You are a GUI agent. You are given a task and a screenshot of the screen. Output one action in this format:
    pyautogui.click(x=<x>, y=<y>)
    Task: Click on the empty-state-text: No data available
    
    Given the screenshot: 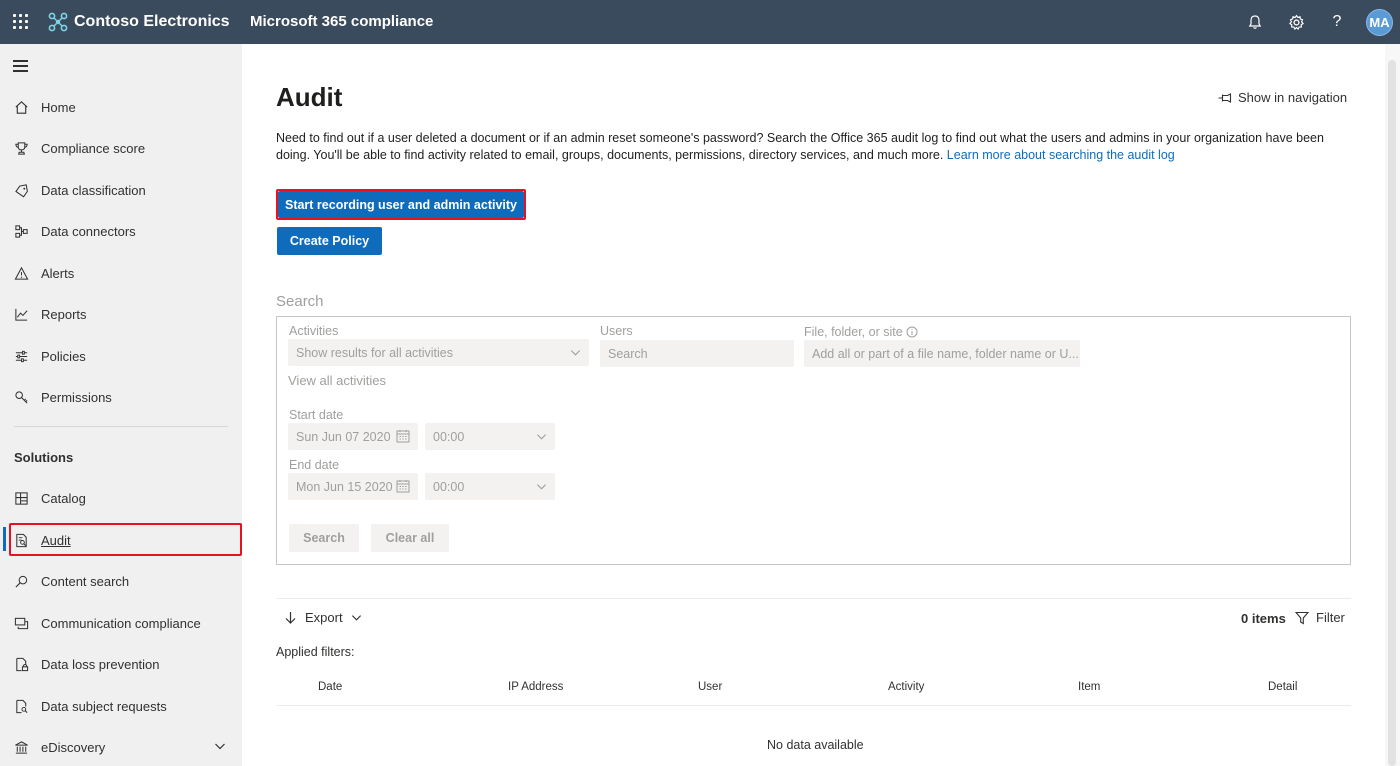 What is the action you would take?
    pyautogui.click(x=815, y=745)
    